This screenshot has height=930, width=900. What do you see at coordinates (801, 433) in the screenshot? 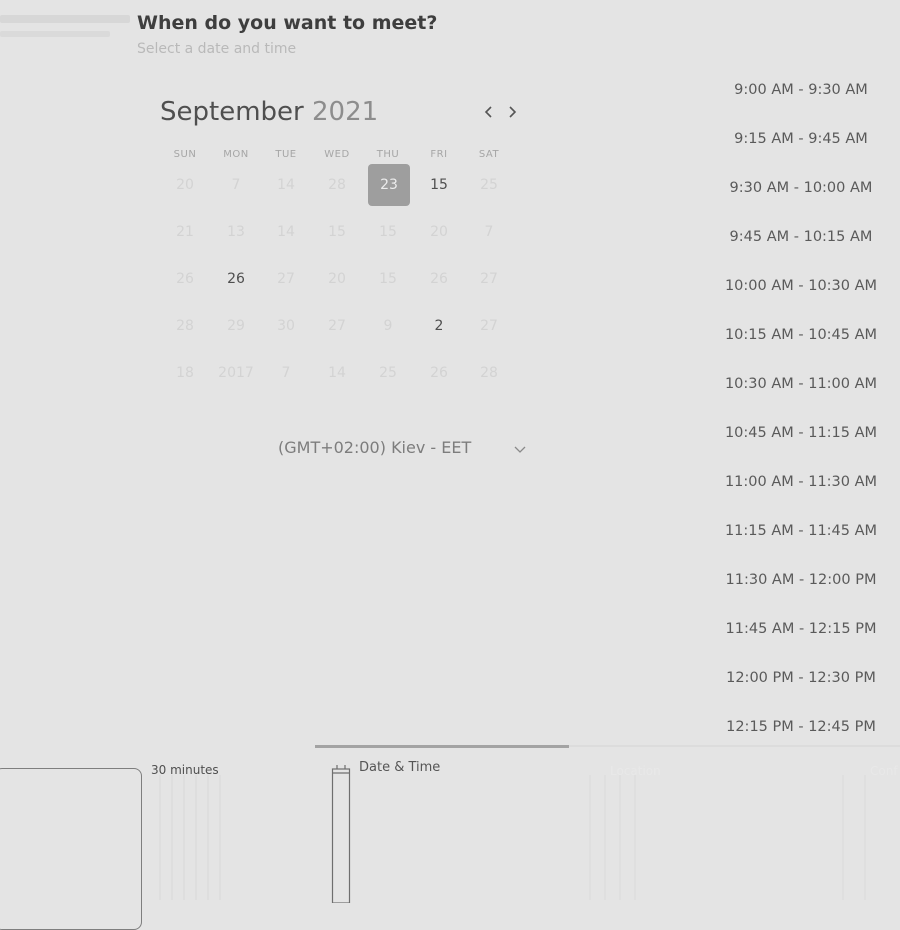
I see `time-slot-button: 10:45 AM - 11:15 AM` at bounding box center [801, 433].